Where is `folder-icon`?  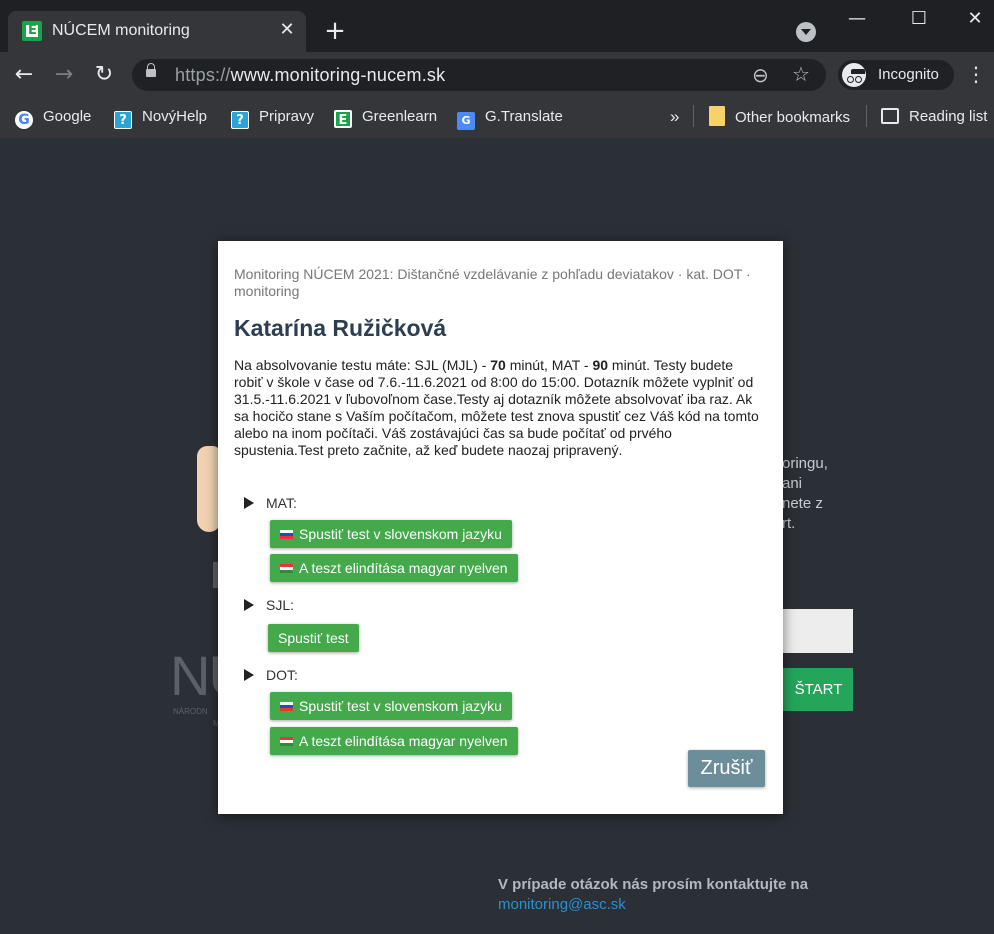
folder-icon is located at coordinates (717, 116).